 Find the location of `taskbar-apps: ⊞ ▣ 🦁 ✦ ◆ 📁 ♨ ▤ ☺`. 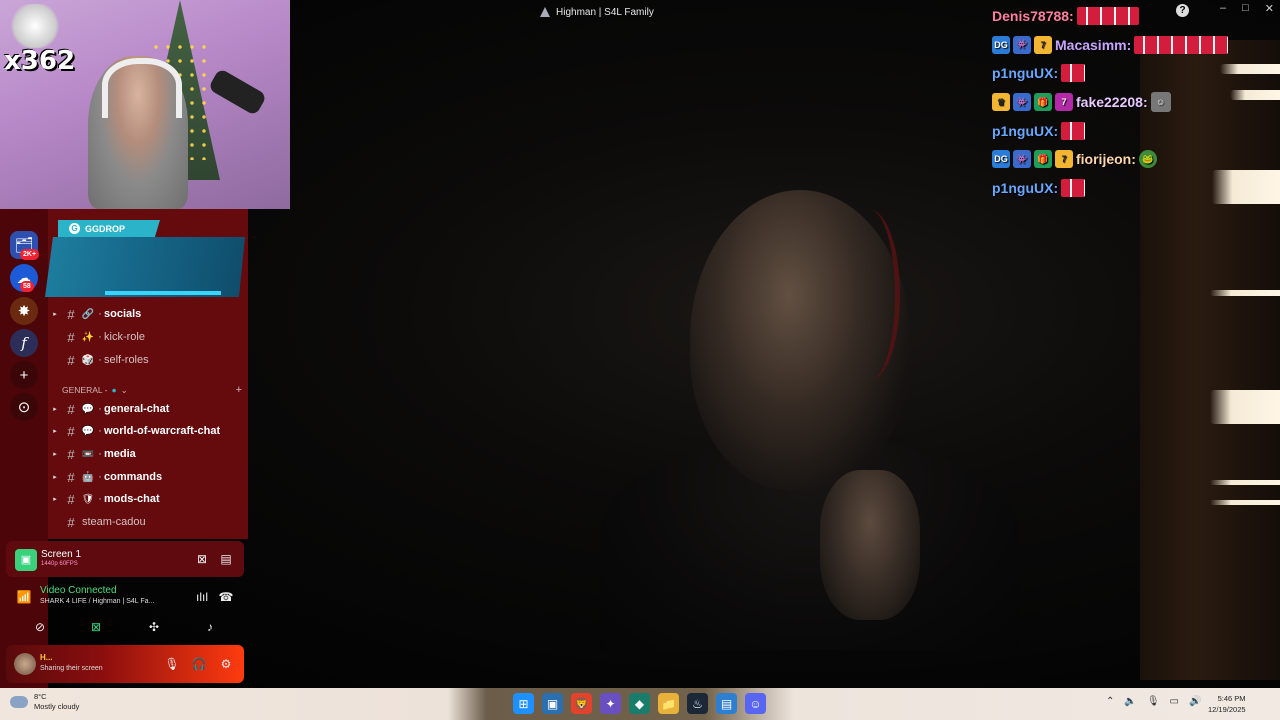

taskbar-apps: ⊞ ▣ 🦁 ✦ ◆ 📁 ♨ ▤ ☺ is located at coordinates (639, 703).